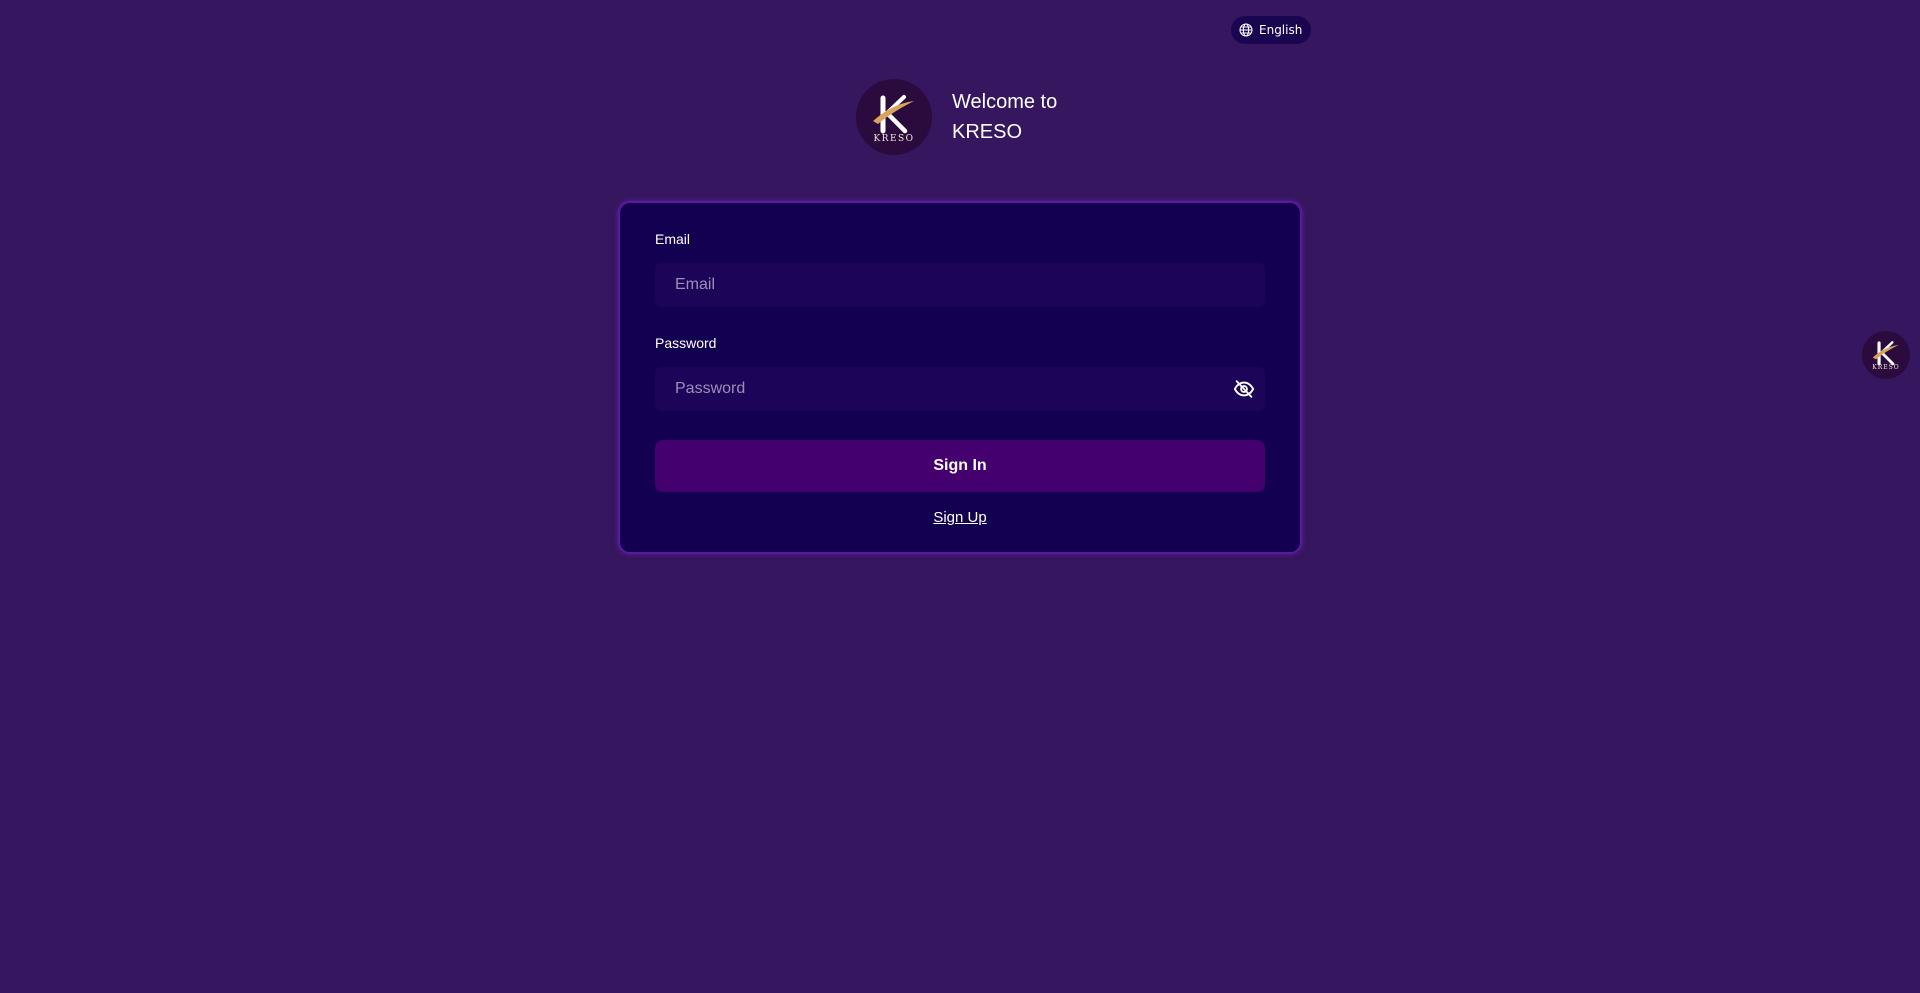  Describe the element at coordinates (1004, 117) in the screenshot. I see `welcome-heading: Welcome to KRESO` at that location.